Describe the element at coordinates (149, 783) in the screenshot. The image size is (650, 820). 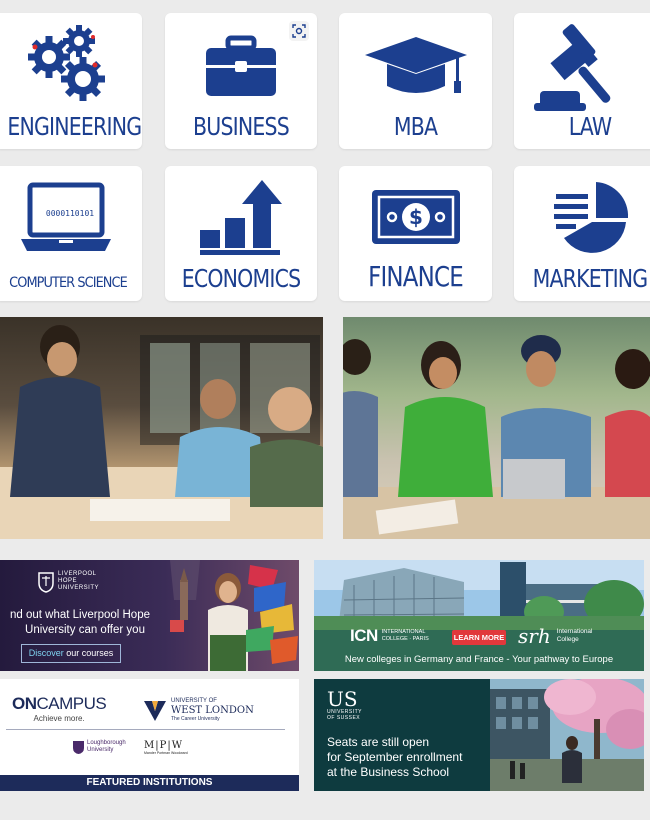
I see `featured-institutions-bar: FEATURED INSTITUTIONS` at that location.